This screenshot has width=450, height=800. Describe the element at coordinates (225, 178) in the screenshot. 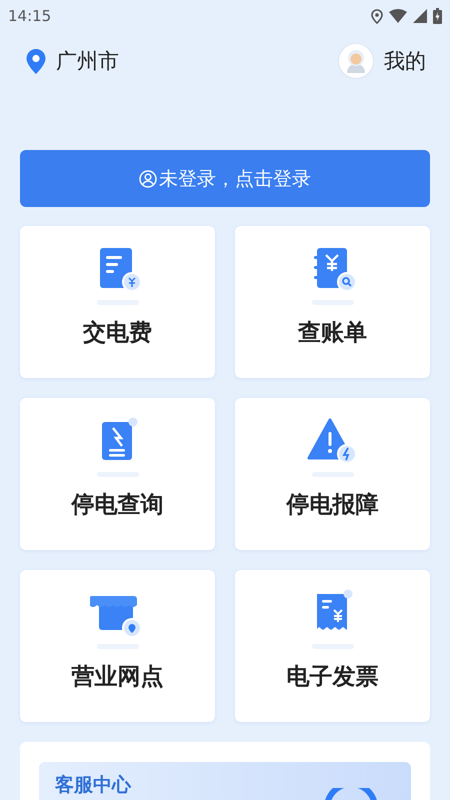

I see `login-button: 未登录，点击登录` at that location.